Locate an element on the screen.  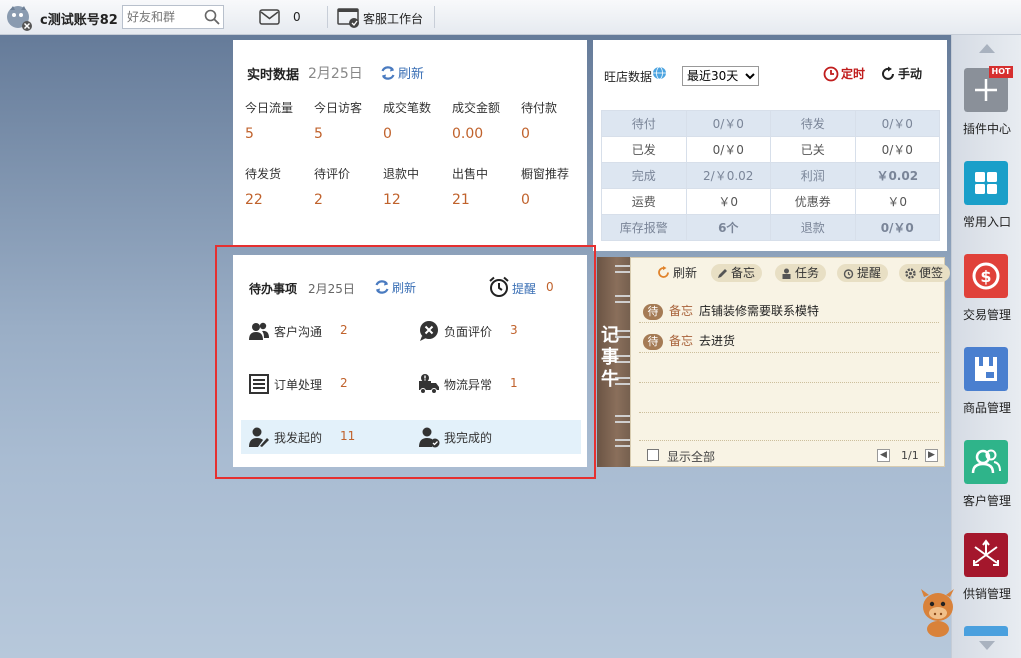
todo-item-customer-chat: 客户沟通 2 is located at coordinates (323, 331).